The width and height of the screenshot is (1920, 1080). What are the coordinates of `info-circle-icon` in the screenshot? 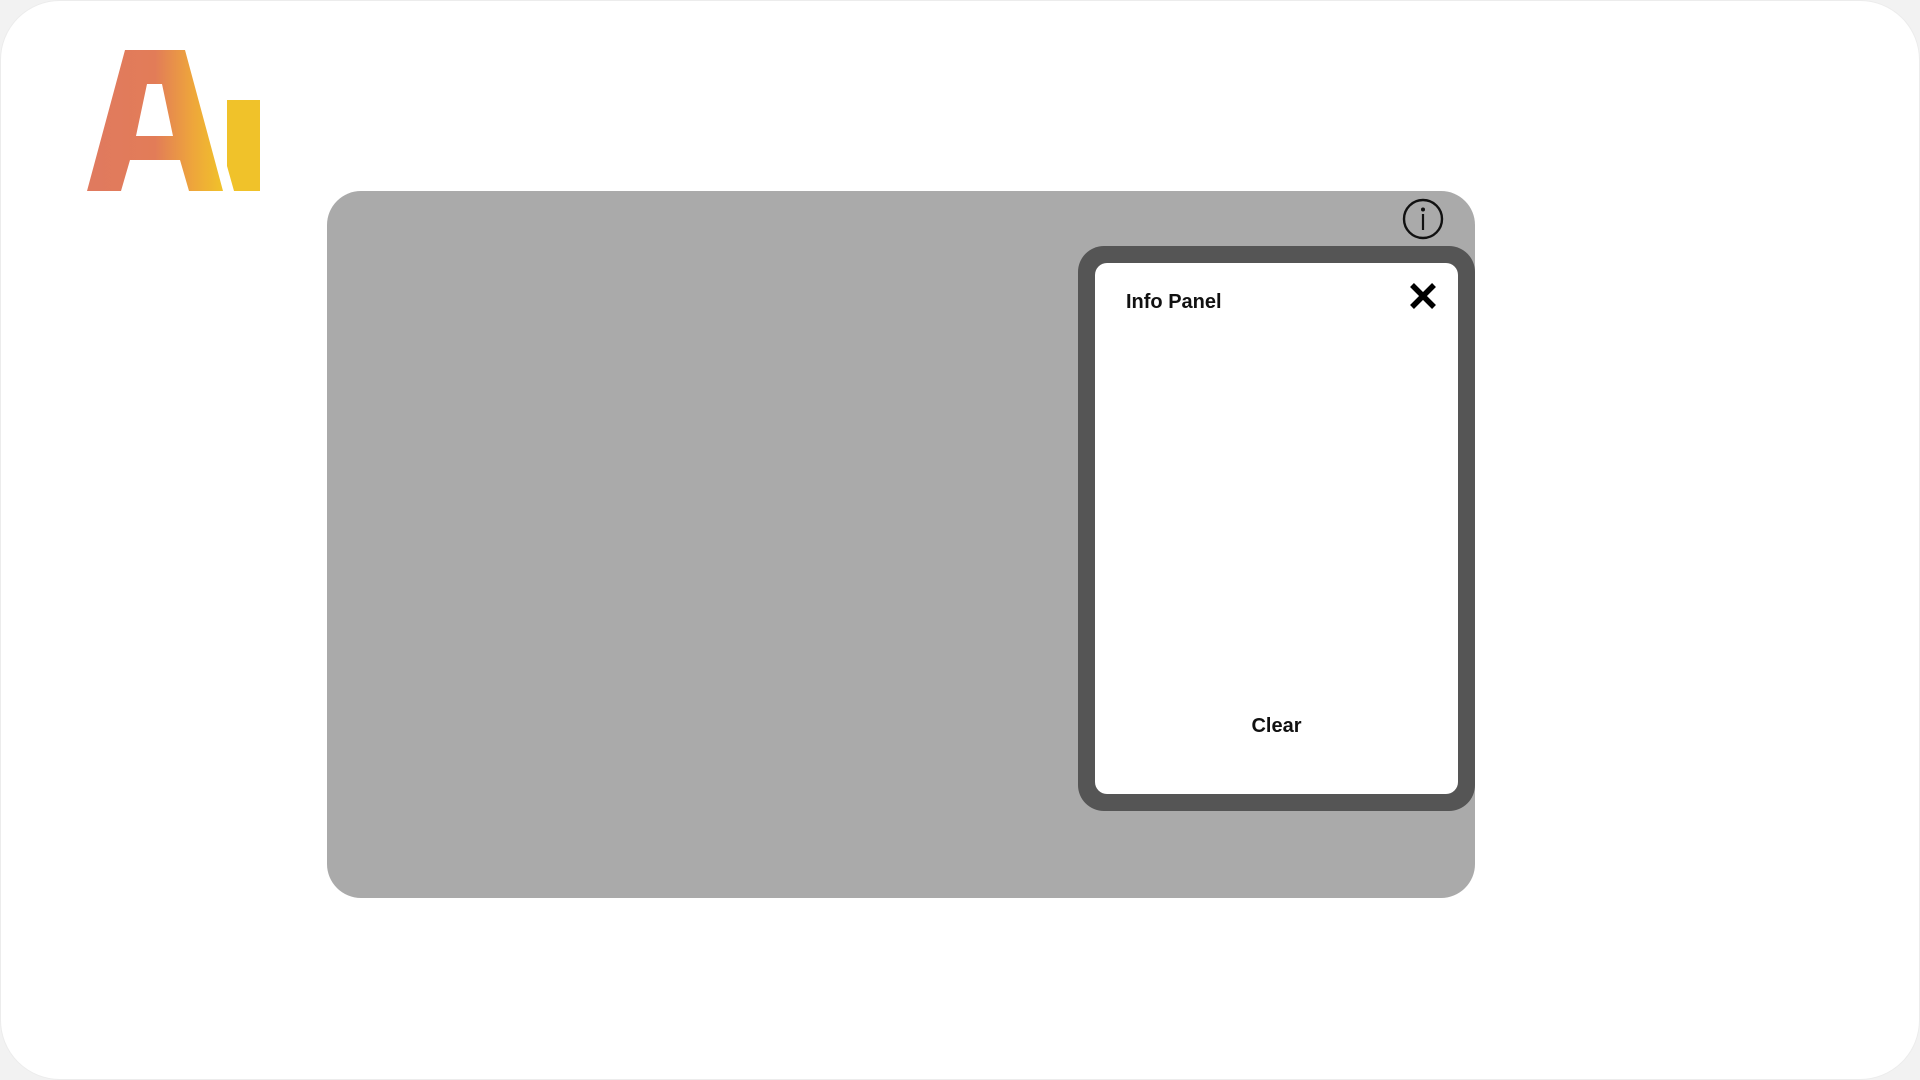 It's located at (1423, 219).